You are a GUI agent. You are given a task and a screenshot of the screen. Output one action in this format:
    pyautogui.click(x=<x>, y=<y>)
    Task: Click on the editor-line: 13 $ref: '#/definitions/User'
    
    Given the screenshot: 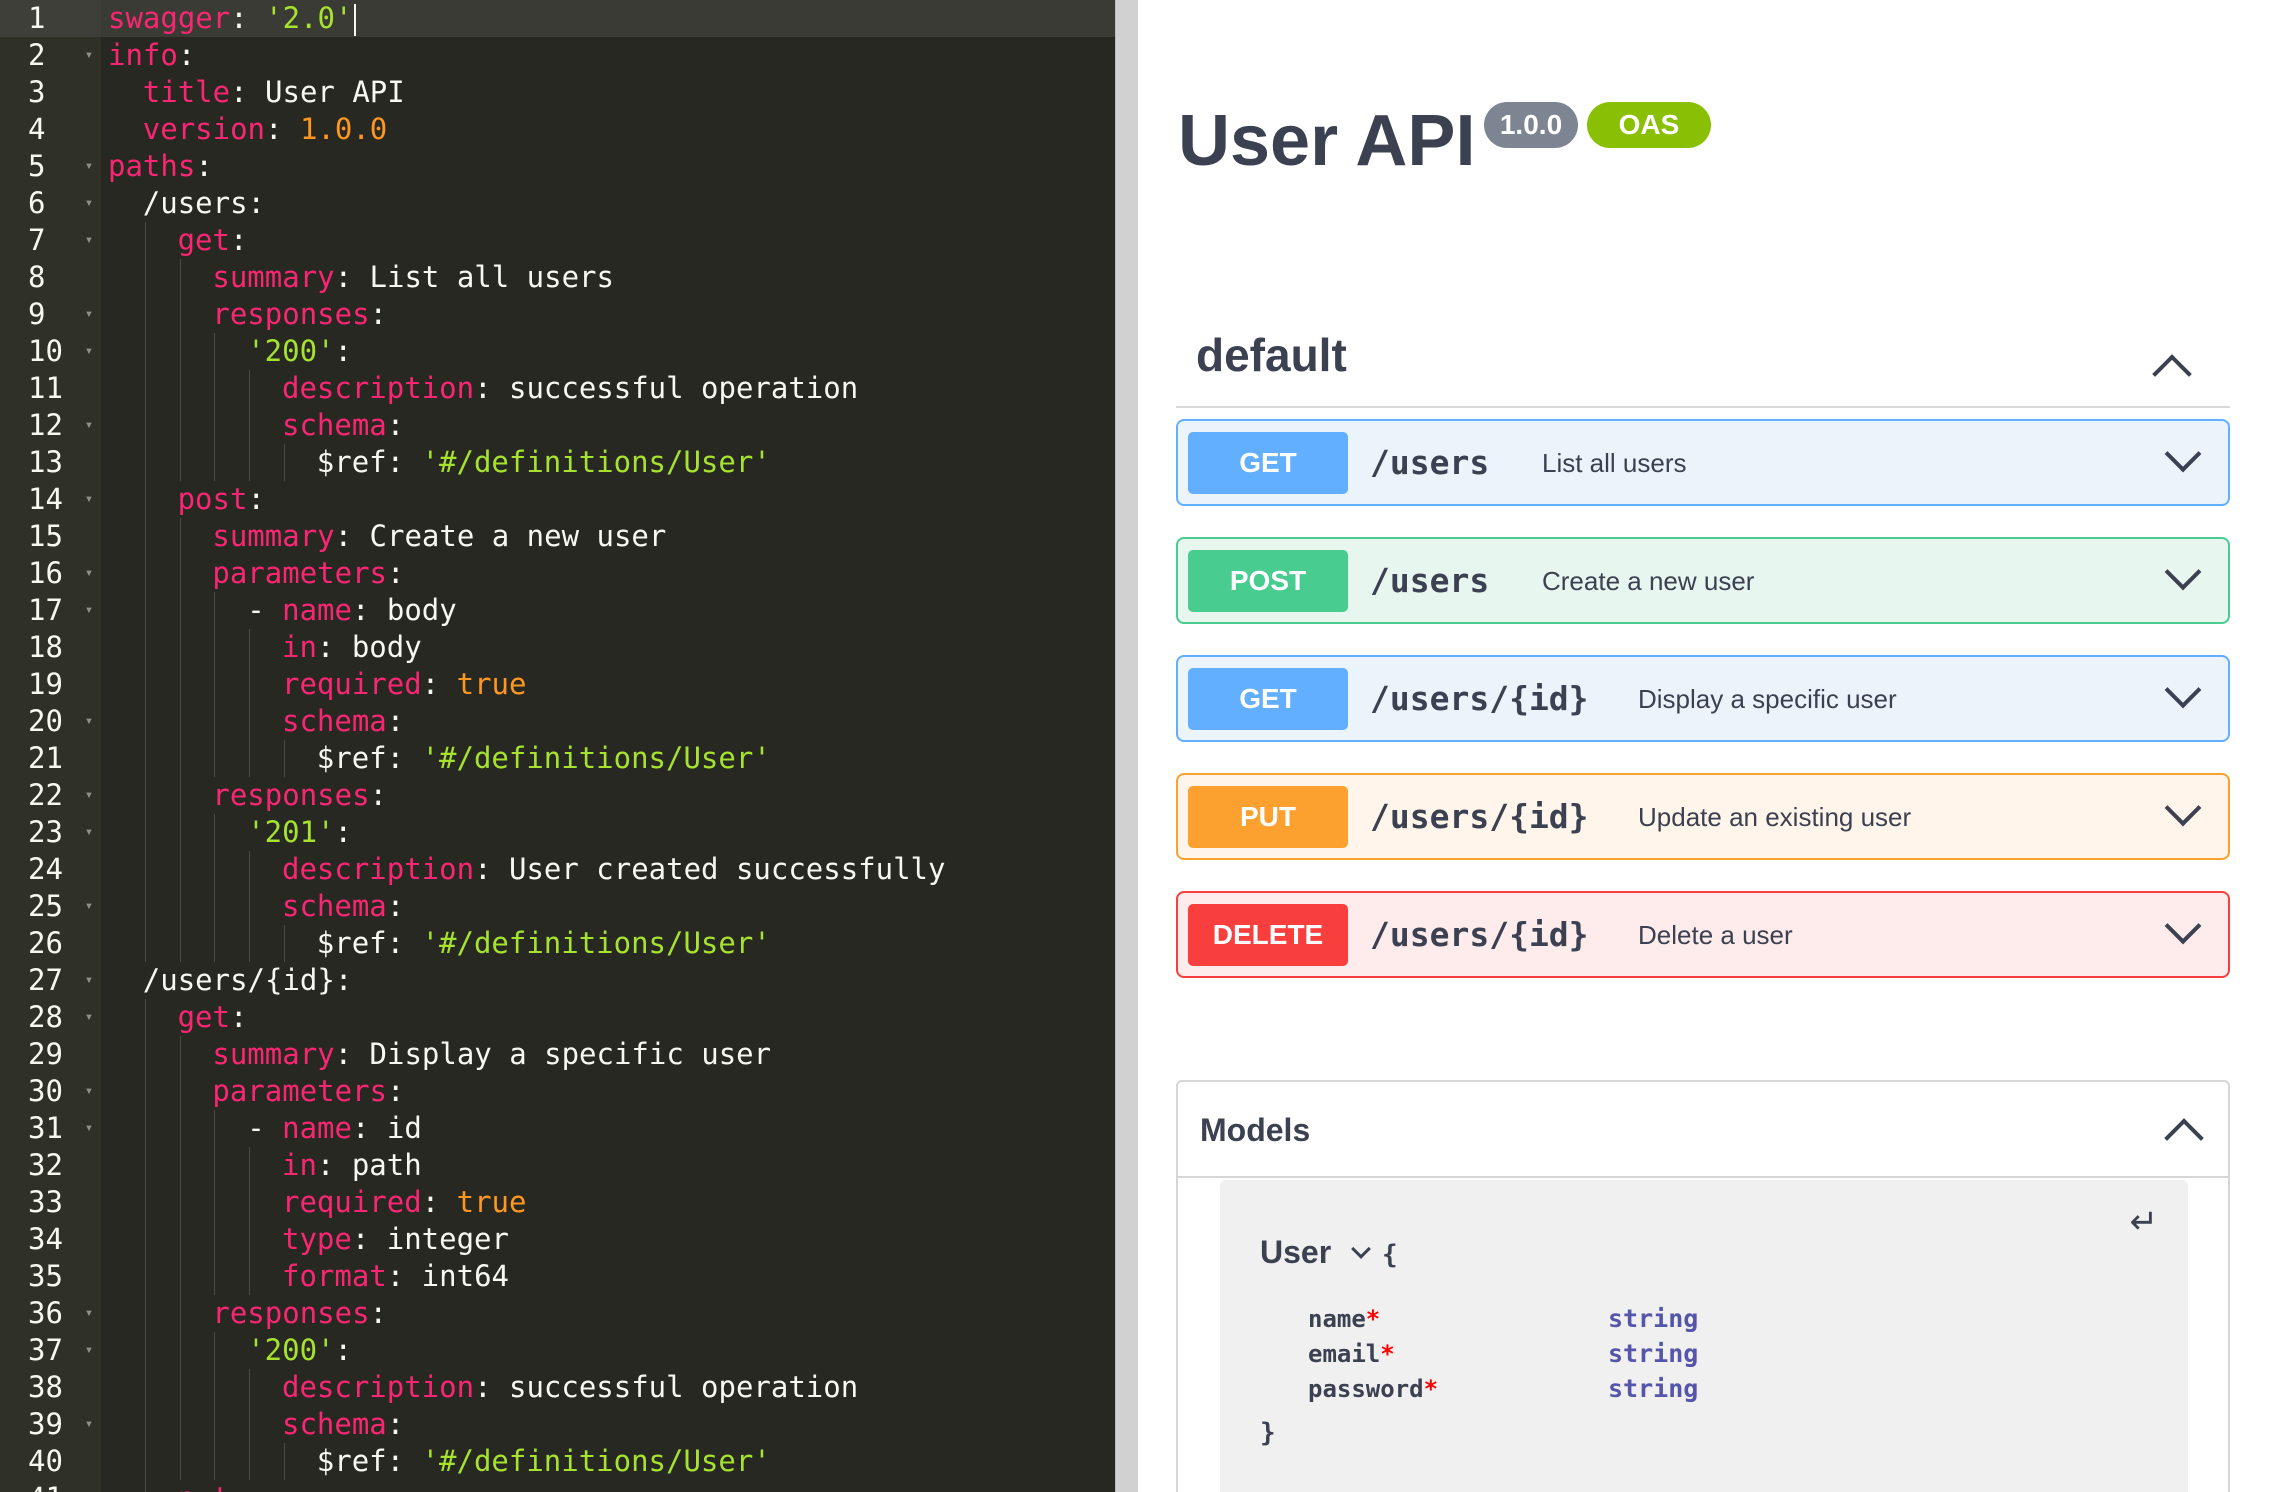 What is the action you would take?
    pyautogui.click(x=557, y=462)
    